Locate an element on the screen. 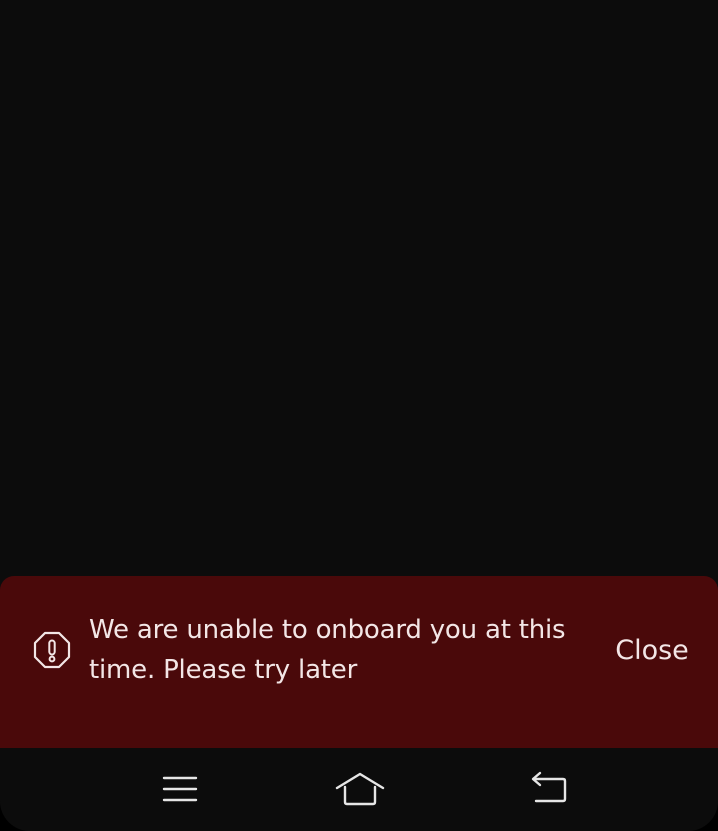 The width and height of the screenshot is (718, 831). recent-apps-icon is located at coordinates (180, 790).